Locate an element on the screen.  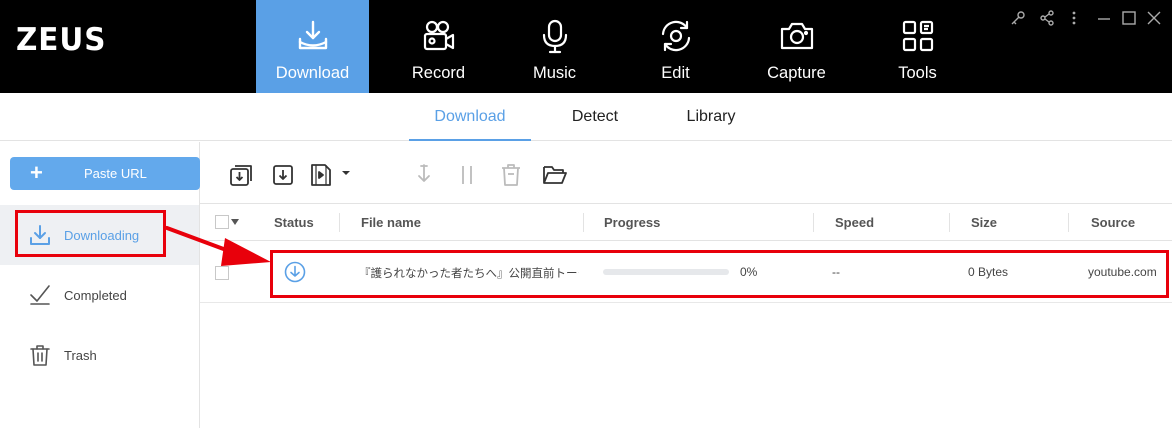
download-button is located at coordinates (283, 175).